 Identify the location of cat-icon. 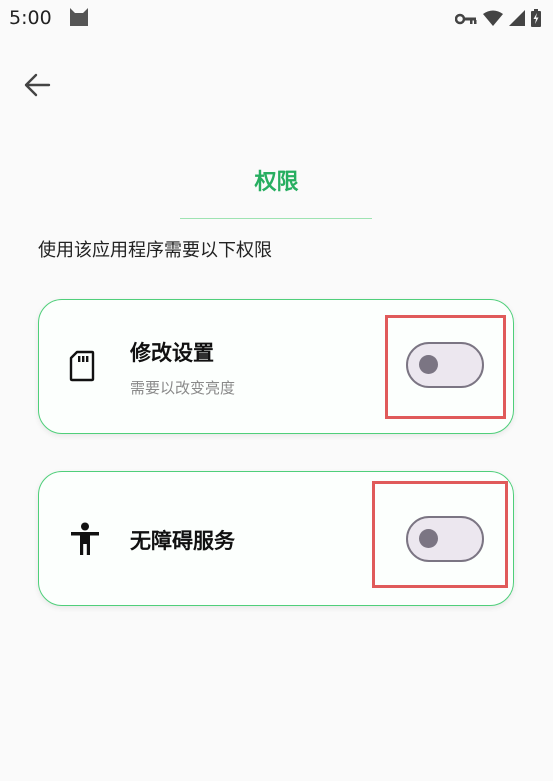
(79, 19).